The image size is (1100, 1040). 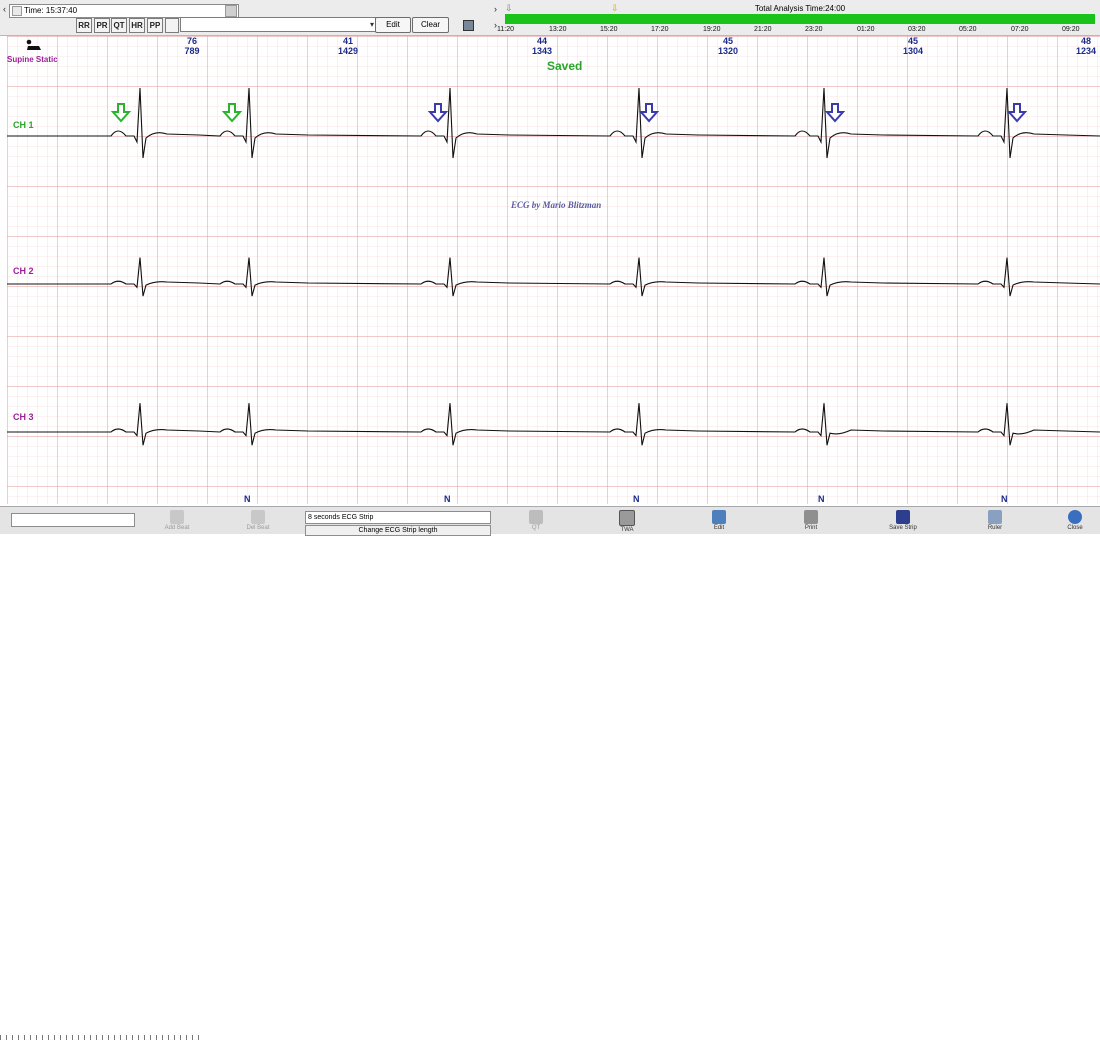 What do you see at coordinates (124, 11) in the screenshot?
I see `time-display: Time: 15:37:40` at bounding box center [124, 11].